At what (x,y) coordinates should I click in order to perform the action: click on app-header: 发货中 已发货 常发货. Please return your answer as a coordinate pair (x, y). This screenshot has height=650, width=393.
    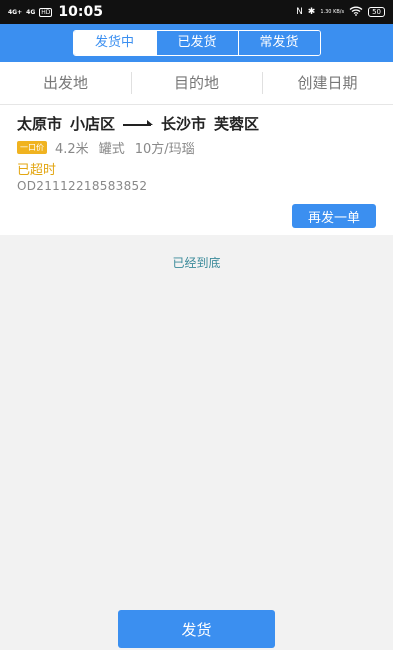
    Looking at the image, I should click on (196, 43).